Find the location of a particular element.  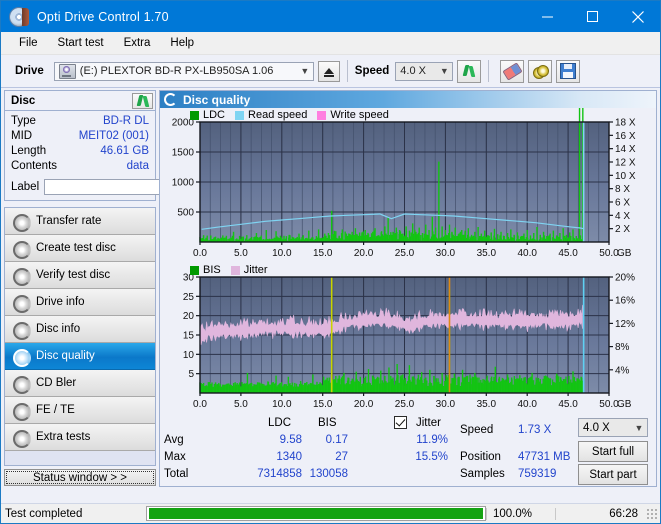

svg-text: 30.0 is located at coordinates (446, 404).